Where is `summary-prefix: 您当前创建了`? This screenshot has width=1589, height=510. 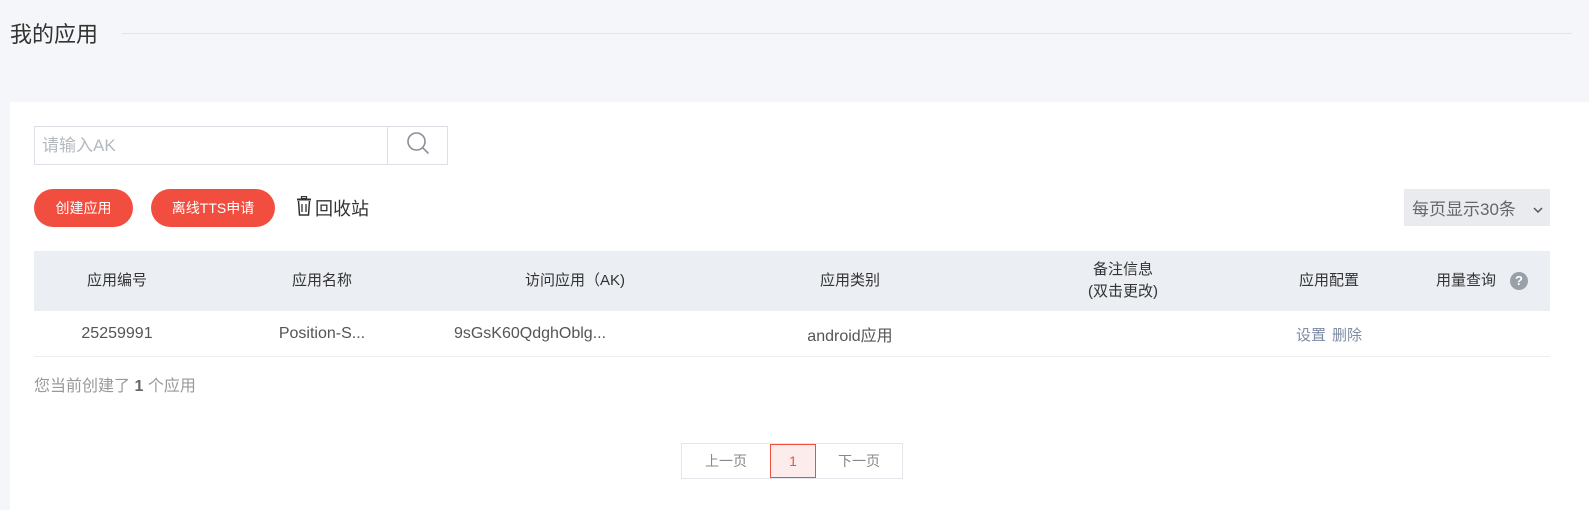 summary-prefix: 您当前创建了 is located at coordinates (82, 386).